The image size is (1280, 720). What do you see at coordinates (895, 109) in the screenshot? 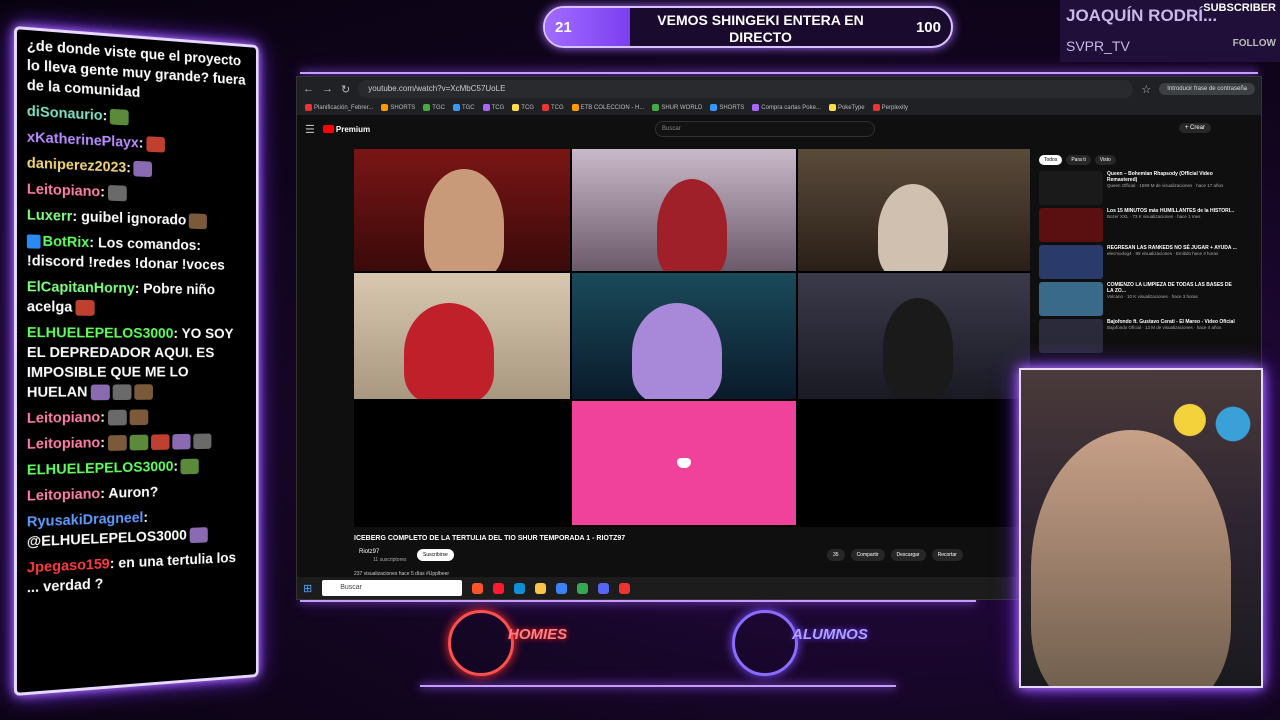
I see `bookmark-label: Perplexity` at bounding box center [895, 109].